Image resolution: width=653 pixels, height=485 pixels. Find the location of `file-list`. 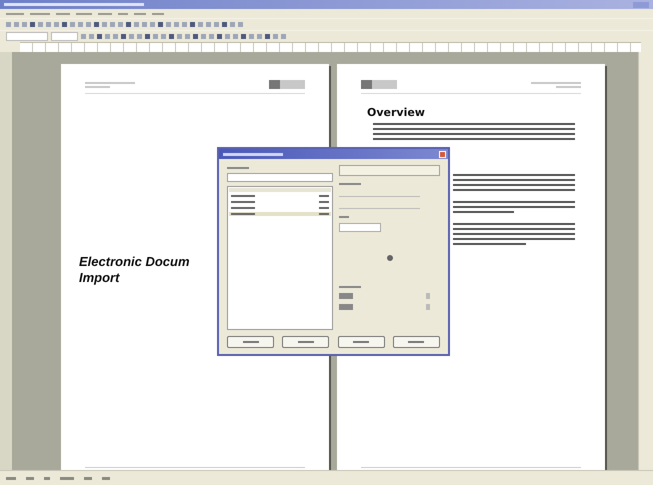

file-list is located at coordinates (280, 258).